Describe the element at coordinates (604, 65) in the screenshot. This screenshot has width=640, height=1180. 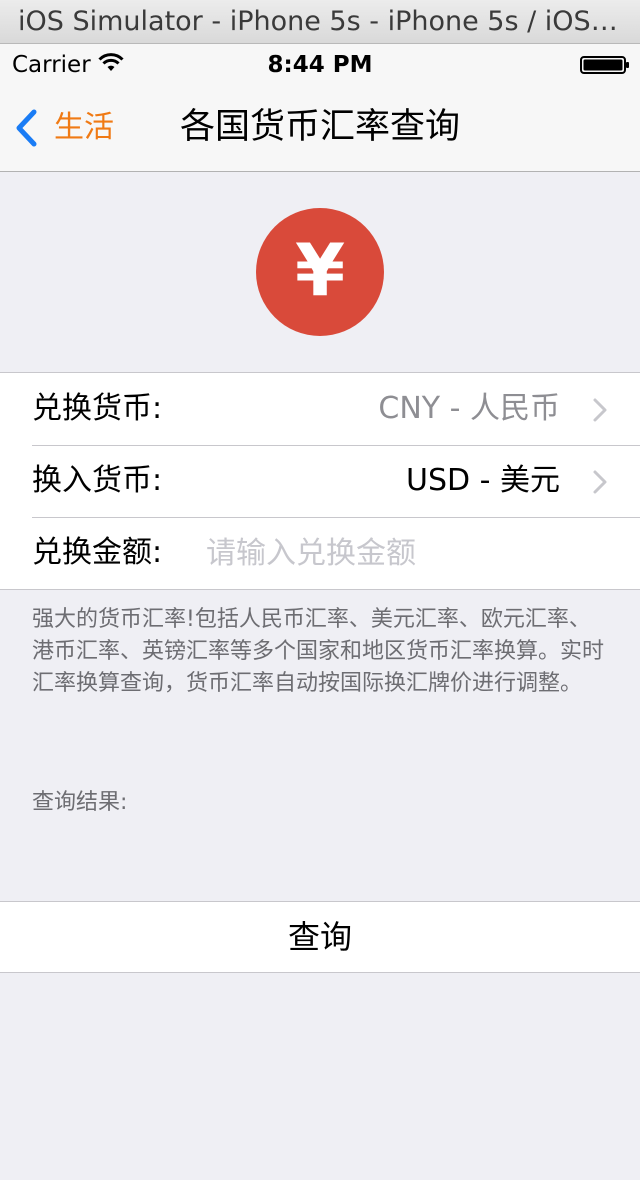
I see `battery-icon` at that location.